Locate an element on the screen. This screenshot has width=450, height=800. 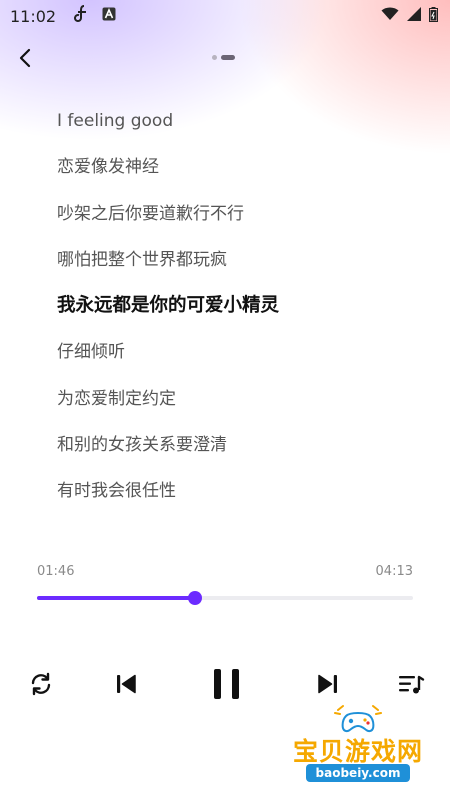
back-button is located at coordinates (26, 58).